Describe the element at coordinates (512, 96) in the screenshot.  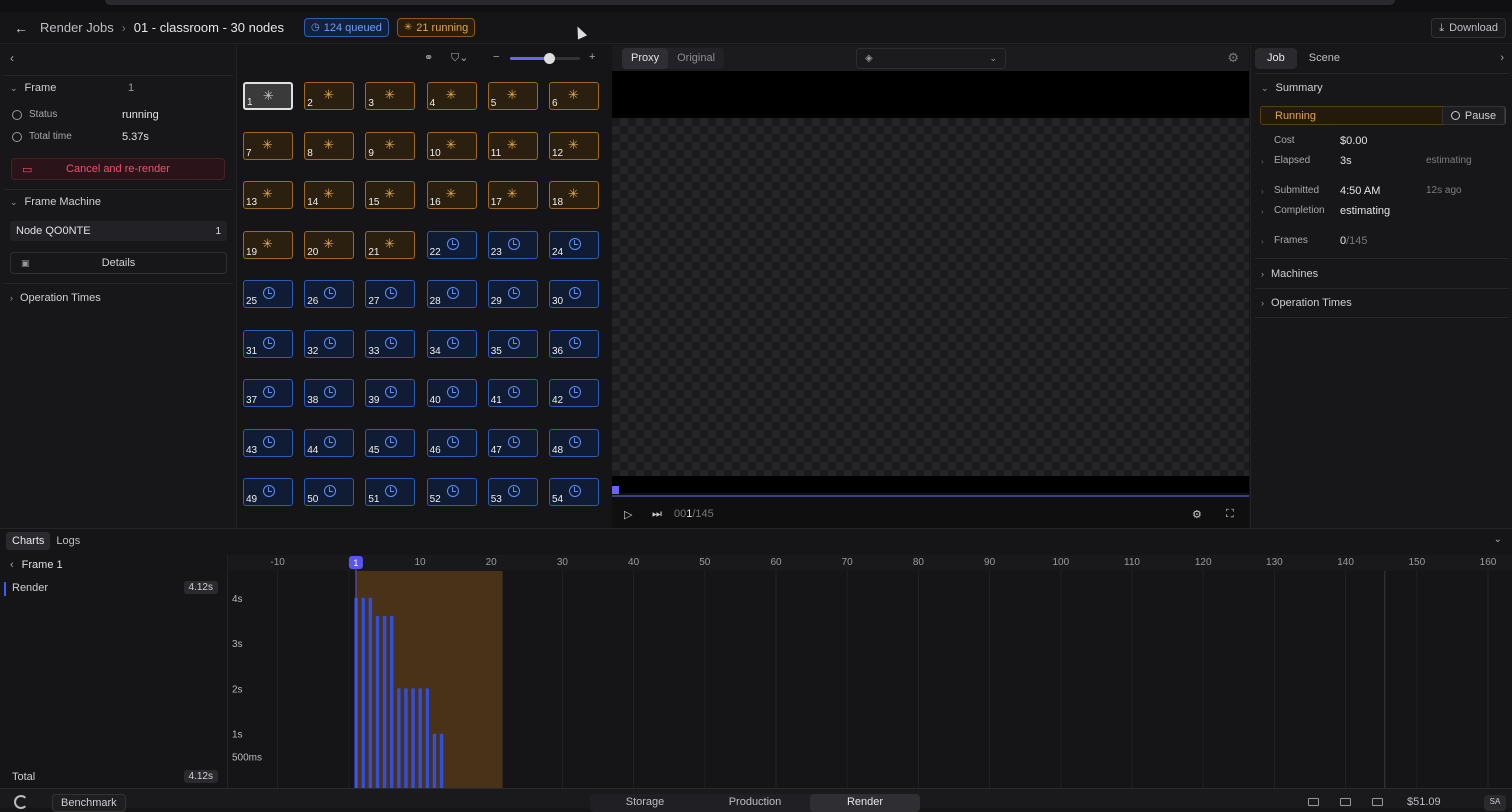
I see `frame-tile: ✳ 5` at that location.